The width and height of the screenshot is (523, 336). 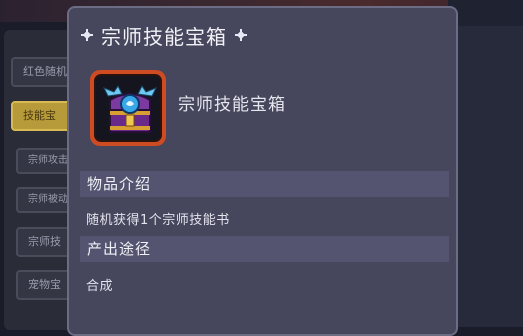 I want to click on item-name: 宗师技能宝箱, so click(x=232, y=105).